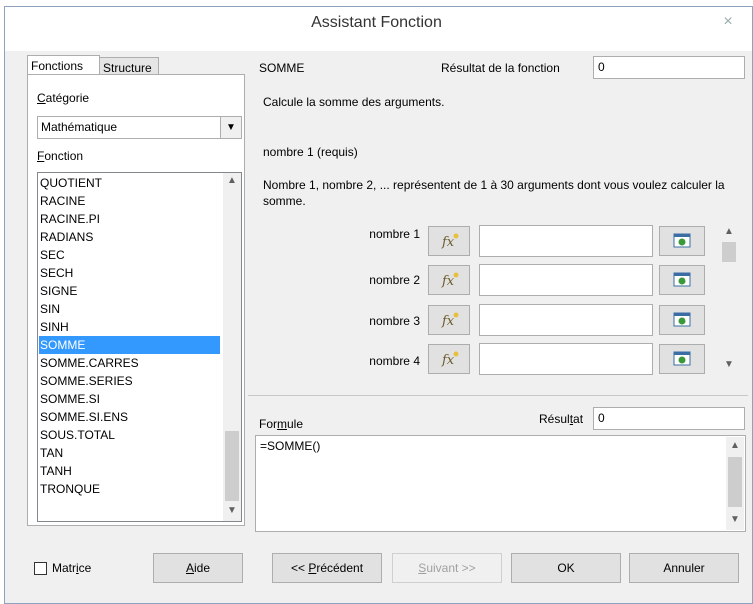 This screenshot has height=604, width=753. I want to click on formula-result-field: 0, so click(669, 418).